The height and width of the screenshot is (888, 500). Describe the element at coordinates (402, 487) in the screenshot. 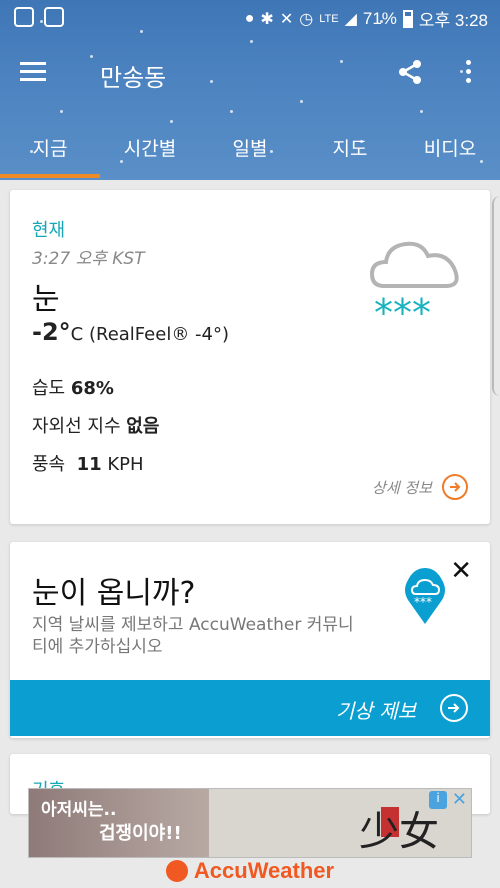

I see `details-label: 상세 정보` at that location.